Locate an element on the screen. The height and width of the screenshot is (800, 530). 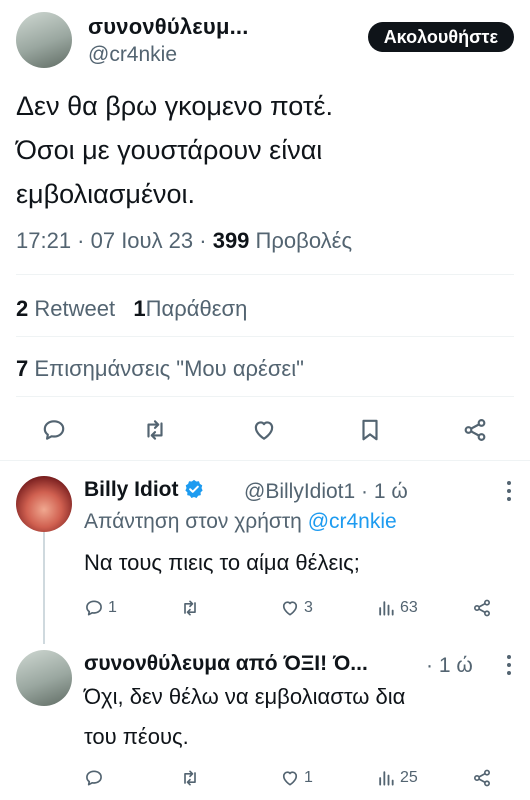
author-handle: @cr4nkie is located at coordinates (132, 55).